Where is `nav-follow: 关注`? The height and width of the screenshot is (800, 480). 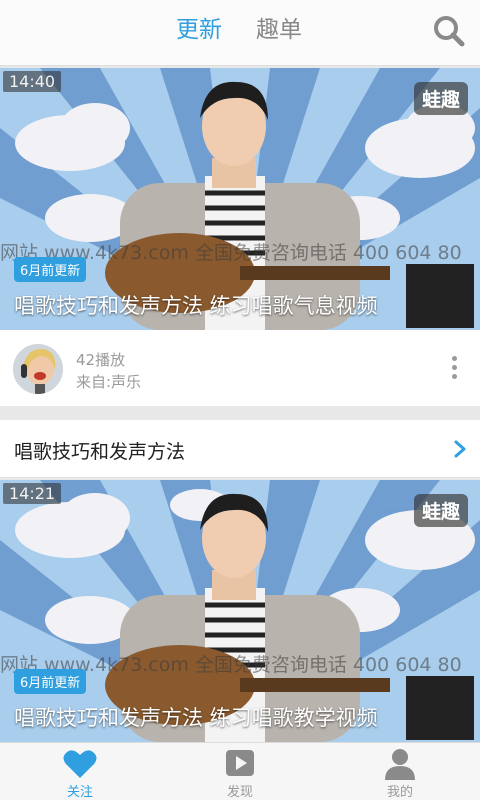
nav-follow: 关注 is located at coordinates (80, 771).